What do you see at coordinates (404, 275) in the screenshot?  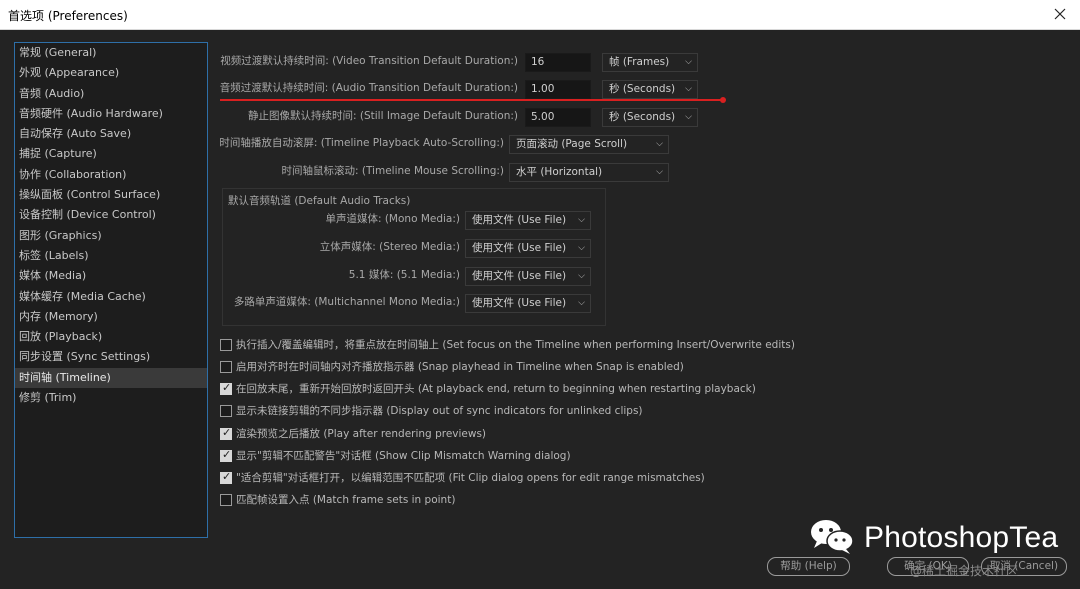 I see `surround-media-label: 5.1 媒体: (5.1 Media:)` at bounding box center [404, 275].